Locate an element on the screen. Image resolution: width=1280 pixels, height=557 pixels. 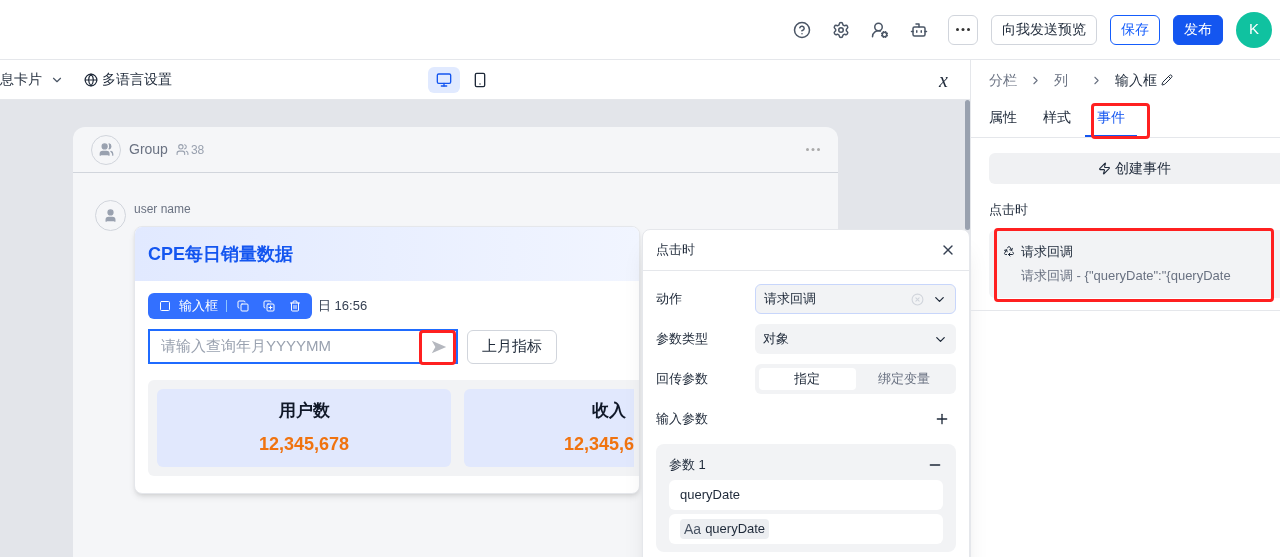
card-type-label: 息卡片 is located at coordinates (21, 79).